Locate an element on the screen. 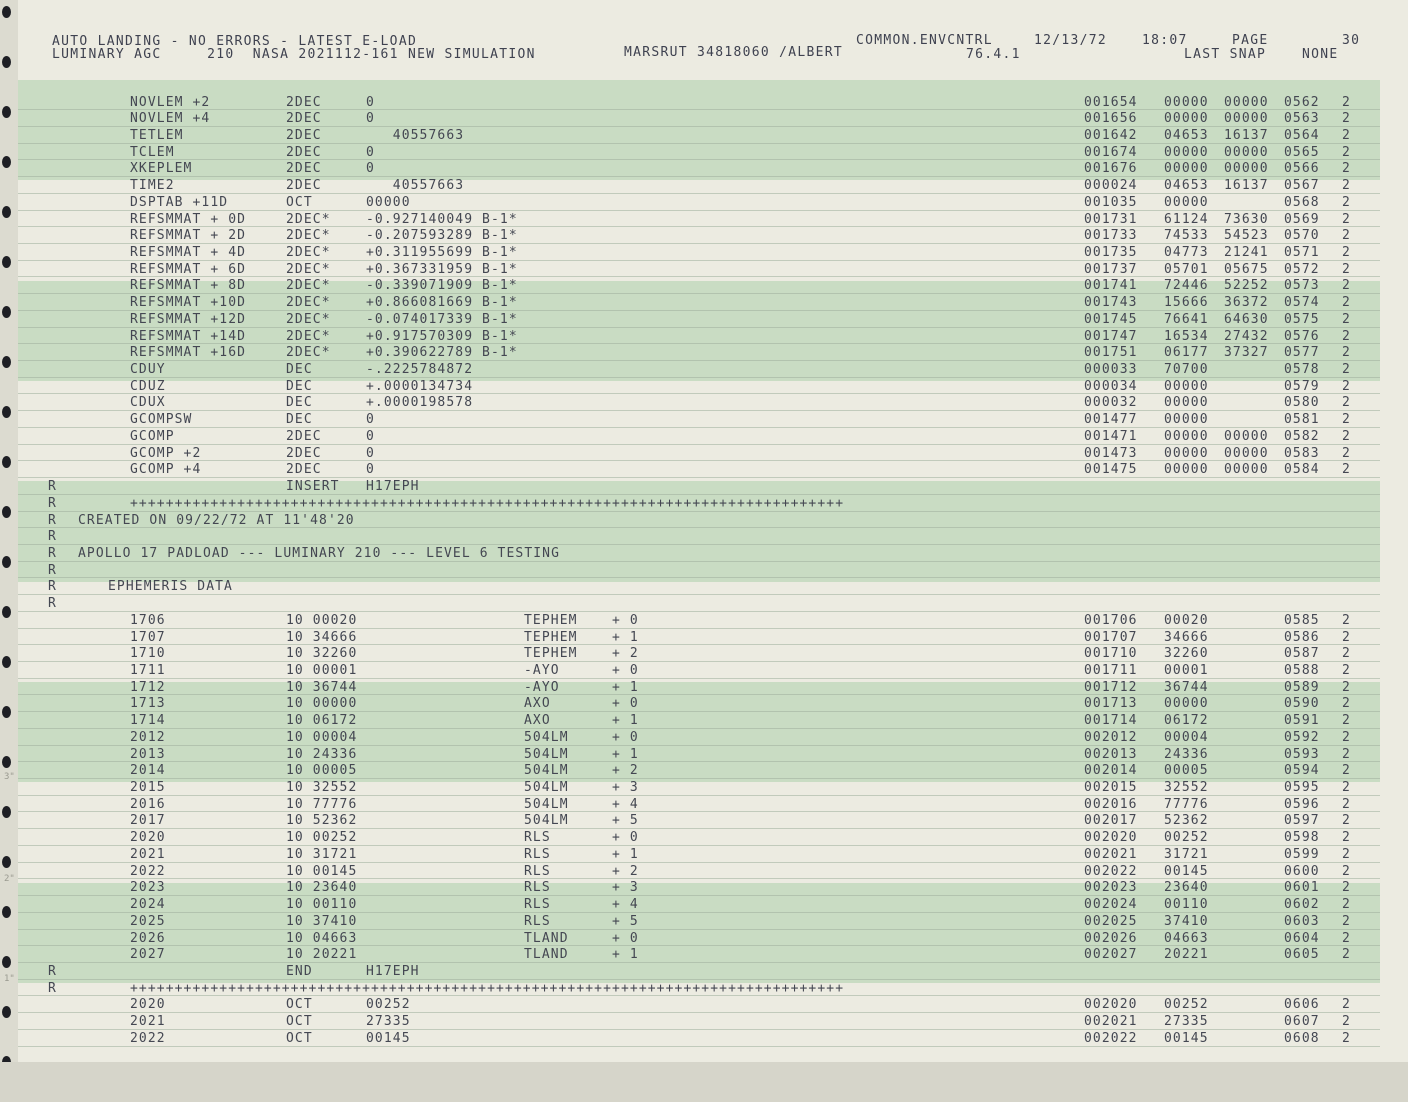 The image size is (1408, 1102). address-cell: 001707 is located at coordinates (1111, 637).